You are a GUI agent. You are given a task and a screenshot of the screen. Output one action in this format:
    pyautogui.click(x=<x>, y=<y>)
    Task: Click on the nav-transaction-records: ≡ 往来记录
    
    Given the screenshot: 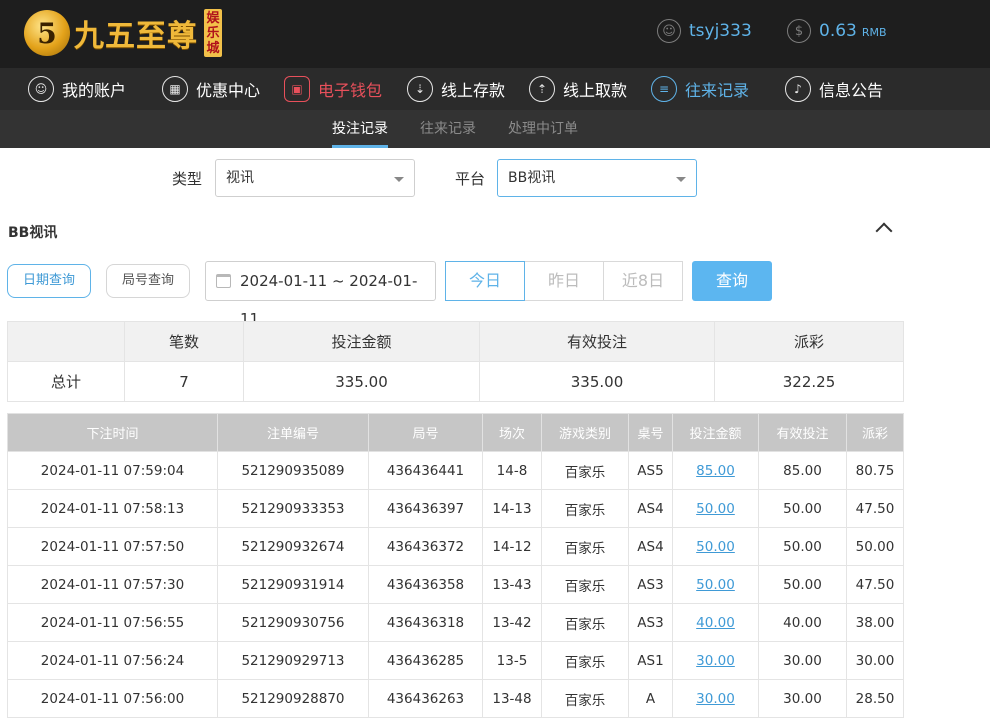 What is the action you would take?
    pyautogui.click(x=700, y=89)
    